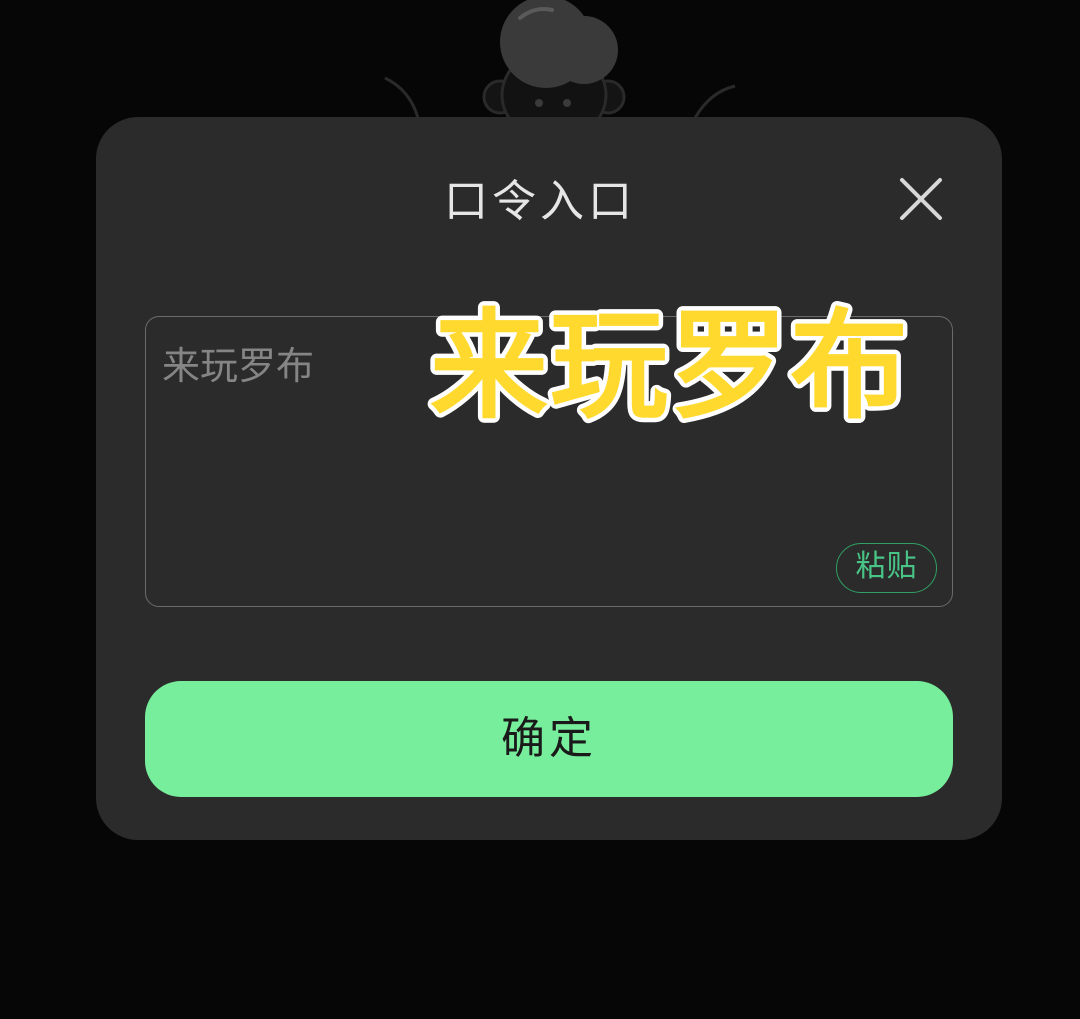  Describe the element at coordinates (560, 65) in the screenshot. I see `mascot-peeking-icon` at that location.